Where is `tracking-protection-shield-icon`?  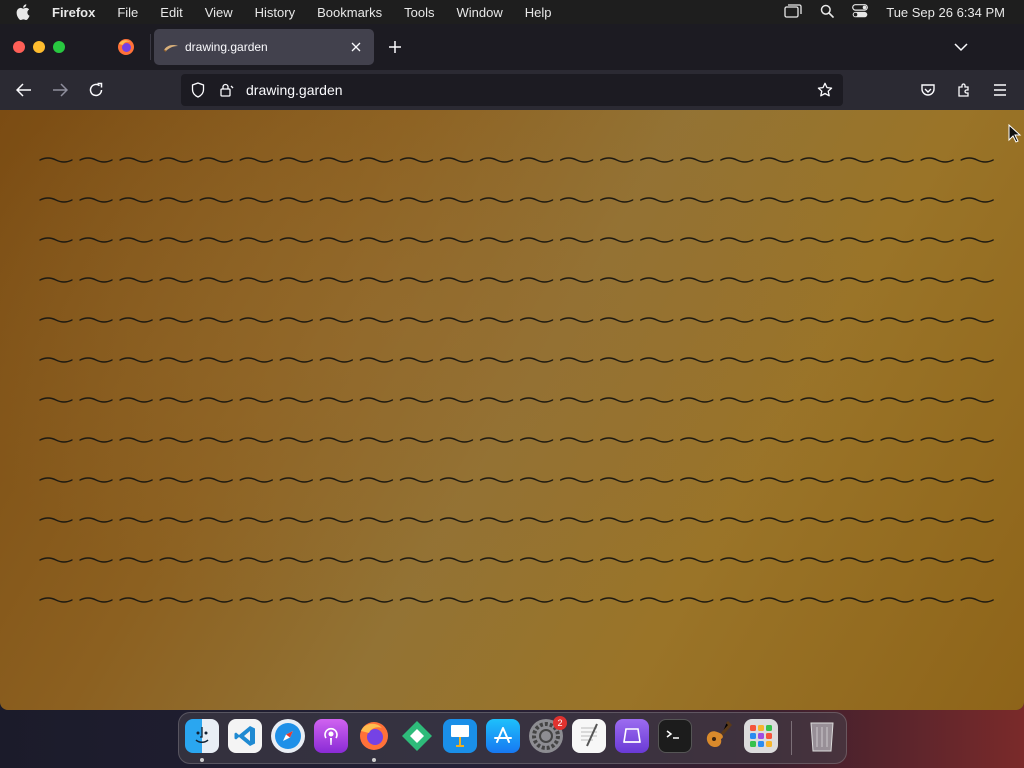 tracking-protection-shield-icon is located at coordinates (198, 90).